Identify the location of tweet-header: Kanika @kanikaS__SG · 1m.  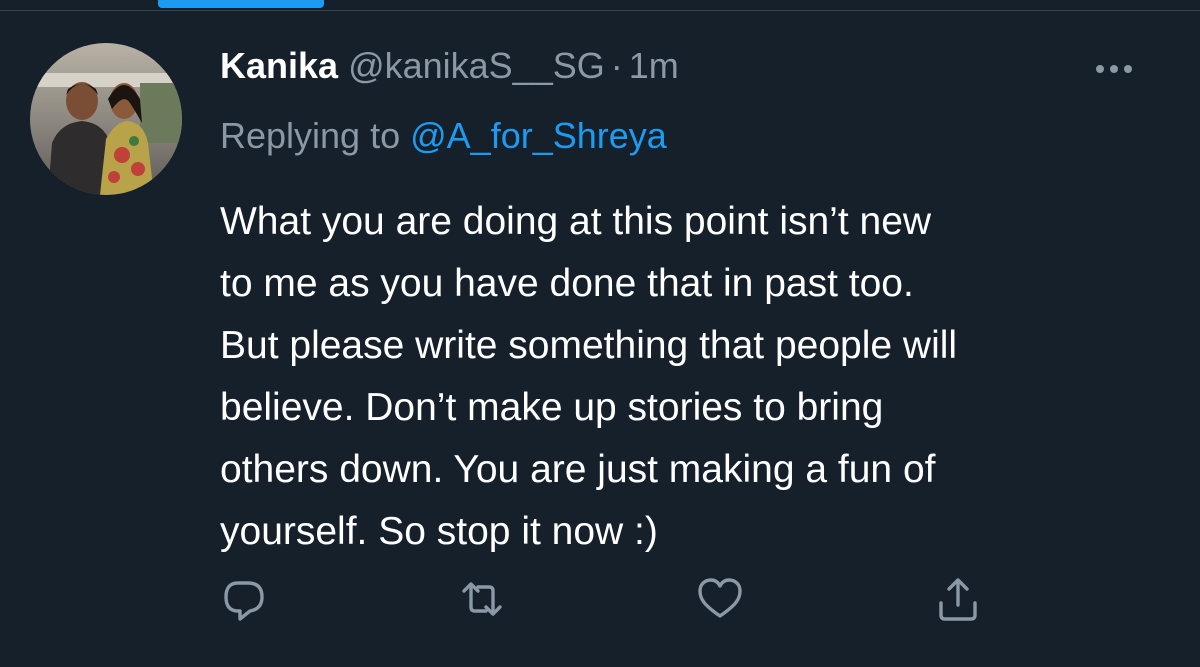
(449, 70).